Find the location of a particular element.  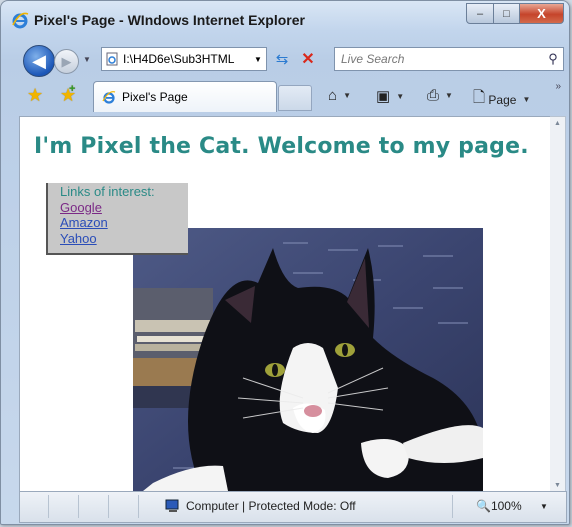

search-icon: ⚲ is located at coordinates (553, 59).